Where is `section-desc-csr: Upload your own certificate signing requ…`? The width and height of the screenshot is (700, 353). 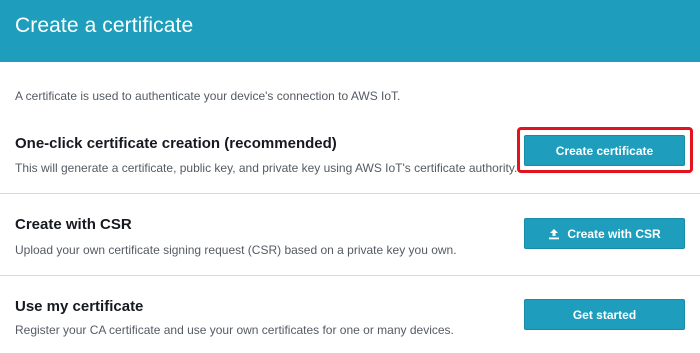 section-desc-csr: Upload your own certificate signing requ… is located at coordinates (236, 250).